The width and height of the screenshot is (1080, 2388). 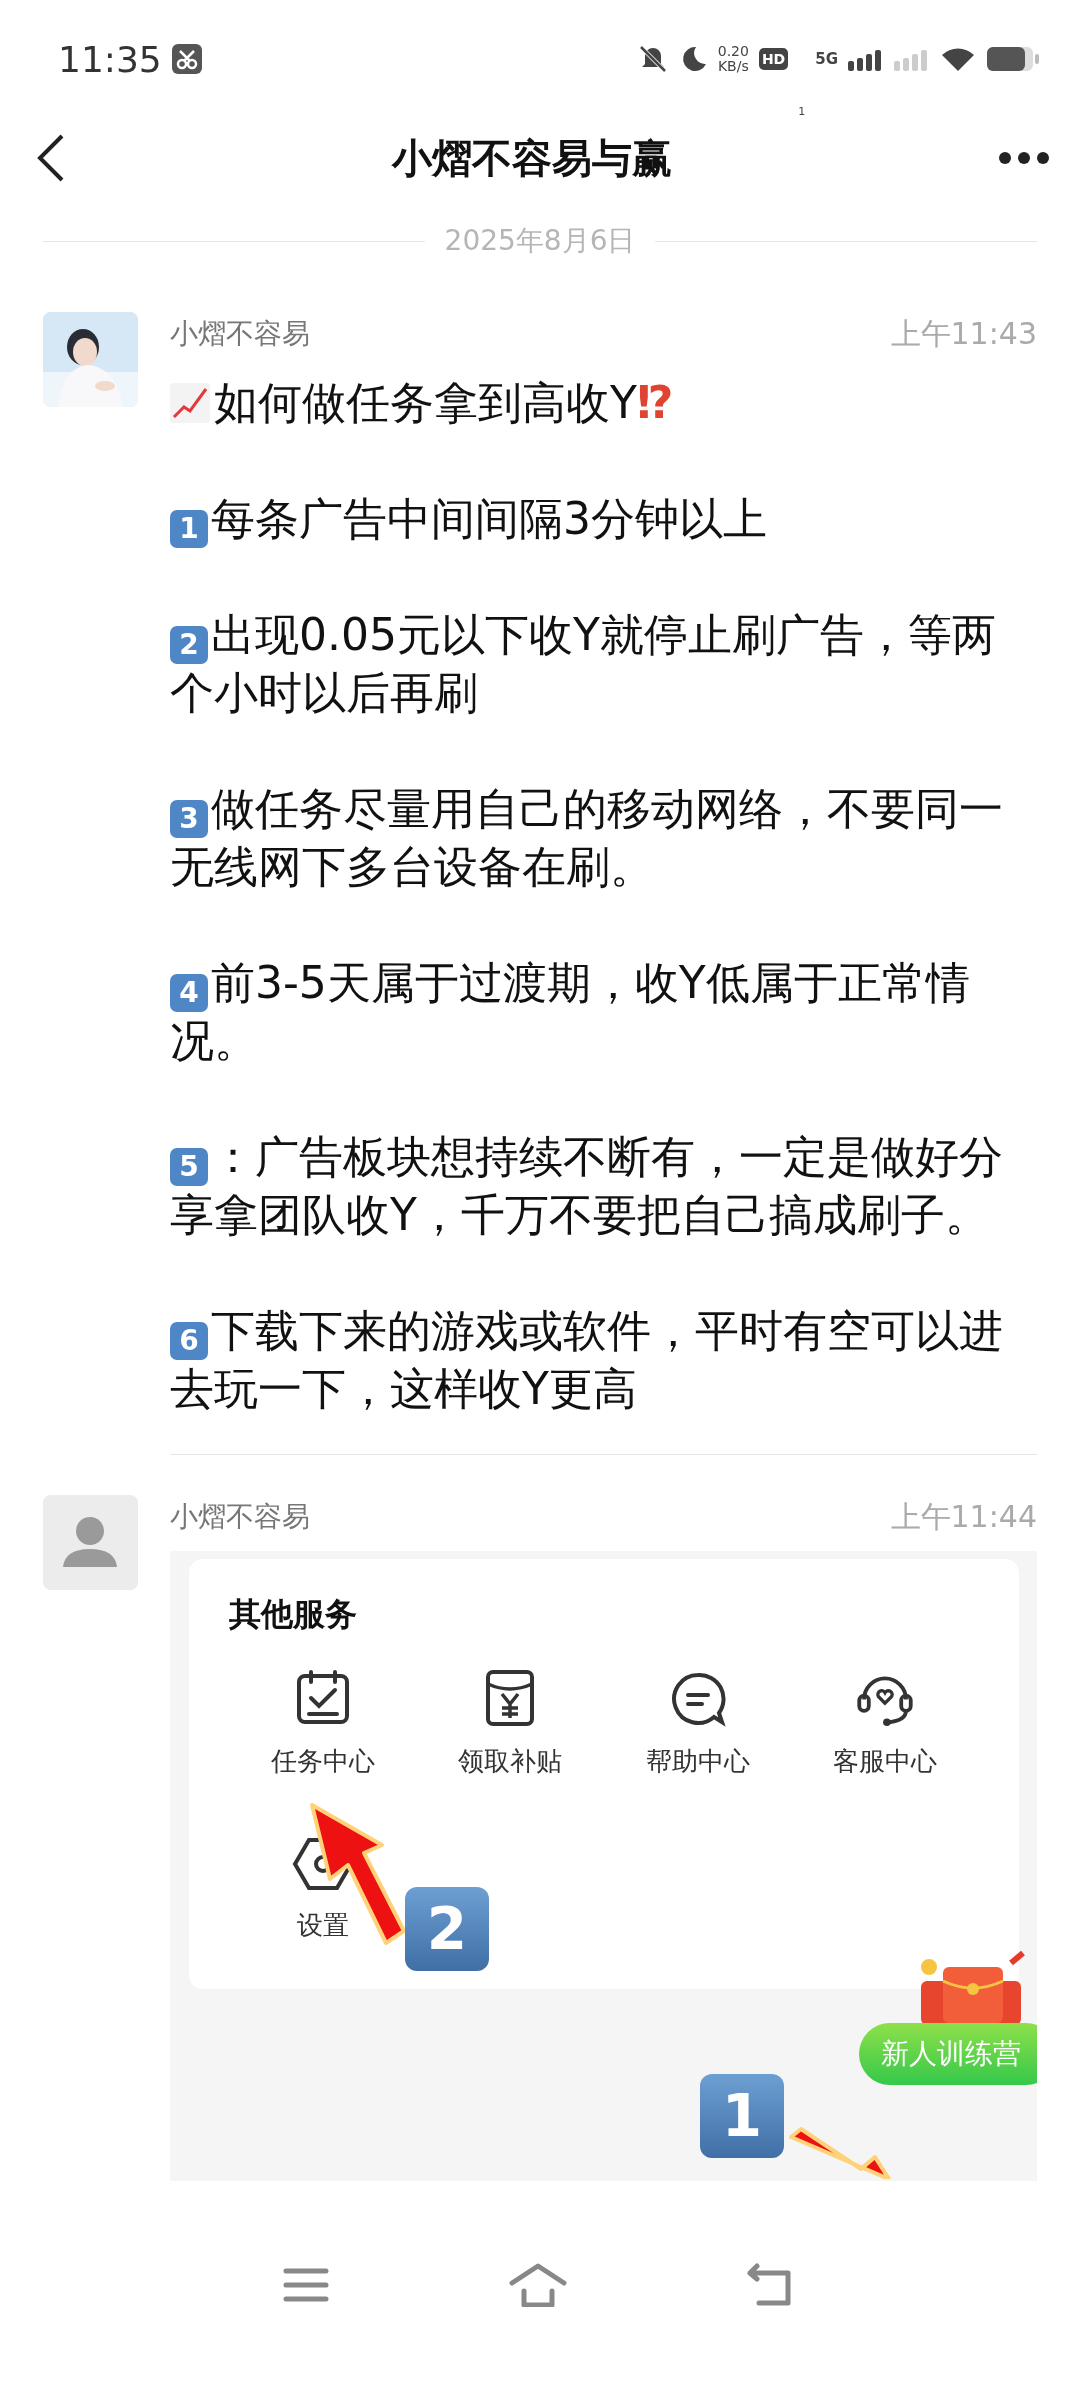 I want to click on message-time: 上午11:44, so click(x=963, y=1516).